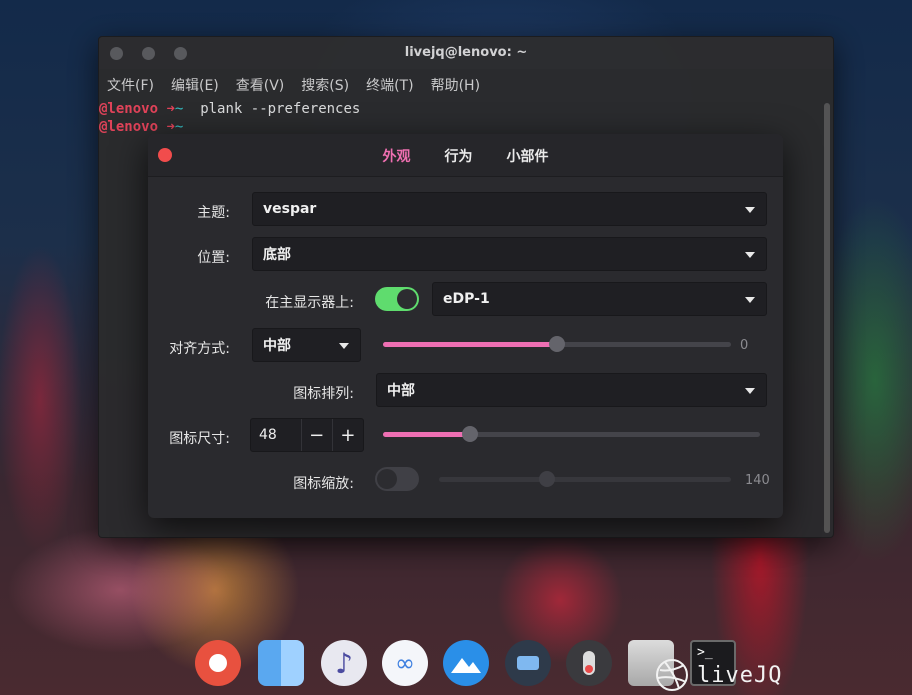 The height and width of the screenshot is (695, 912). Describe the element at coordinates (199, 349) in the screenshot. I see `alignment-label: 对齐方式:` at that location.